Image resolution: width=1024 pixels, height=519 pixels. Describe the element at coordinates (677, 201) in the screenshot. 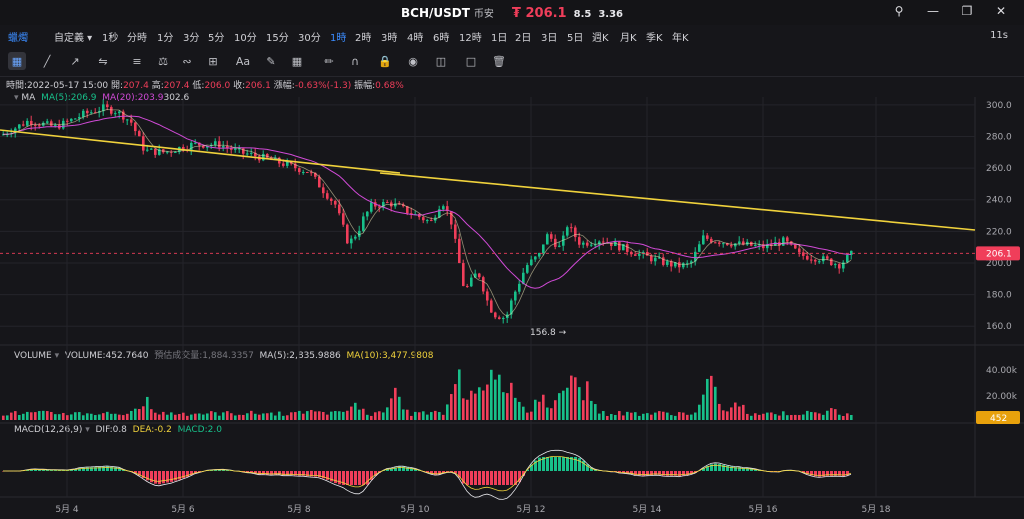

I see `trend-line-lower` at that location.